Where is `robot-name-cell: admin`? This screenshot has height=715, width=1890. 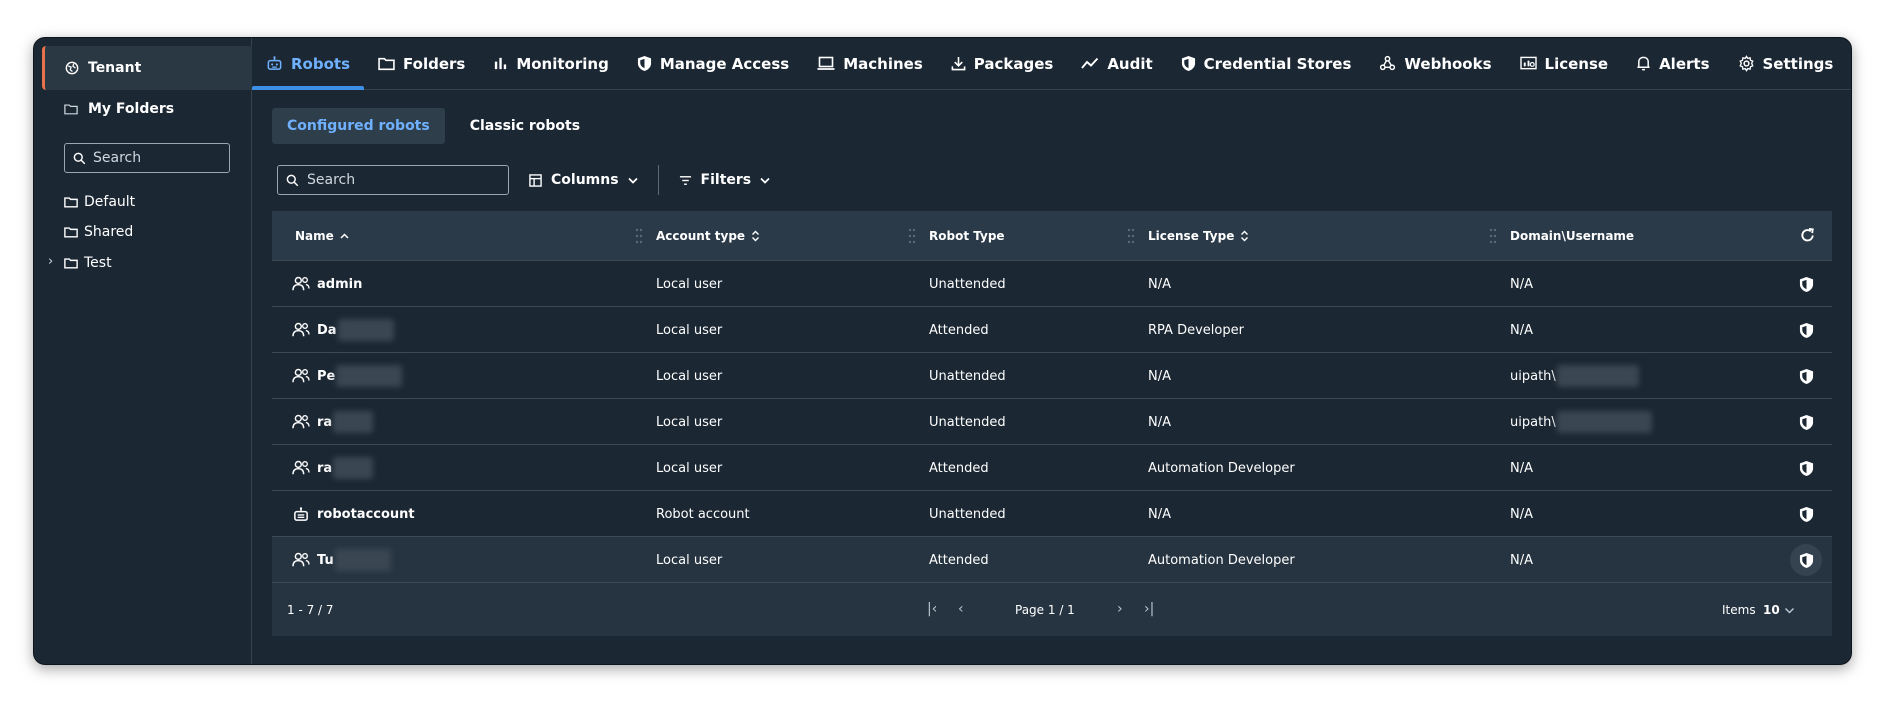 robot-name-cell: admin is located at coordinates (327, 284).